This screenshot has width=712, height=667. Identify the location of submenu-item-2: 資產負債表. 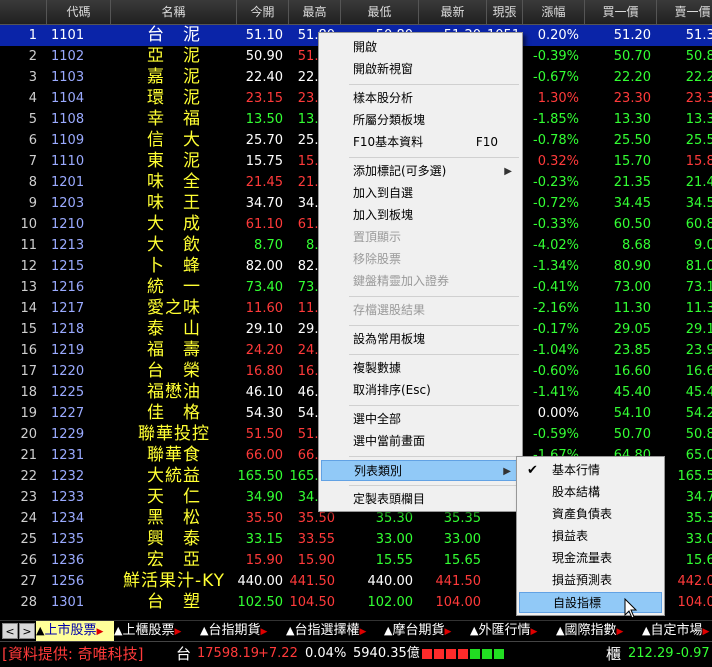
(590, 514).